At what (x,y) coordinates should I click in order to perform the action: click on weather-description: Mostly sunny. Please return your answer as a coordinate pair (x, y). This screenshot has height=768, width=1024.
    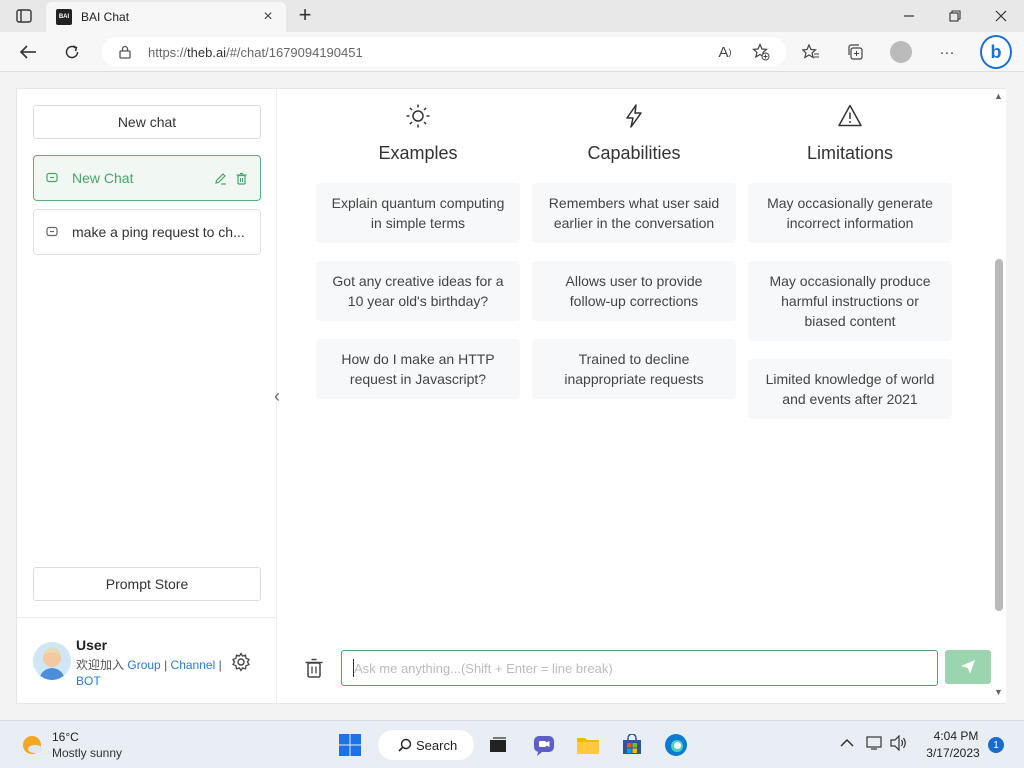
    Looking at the image, I should click on (87, 753).